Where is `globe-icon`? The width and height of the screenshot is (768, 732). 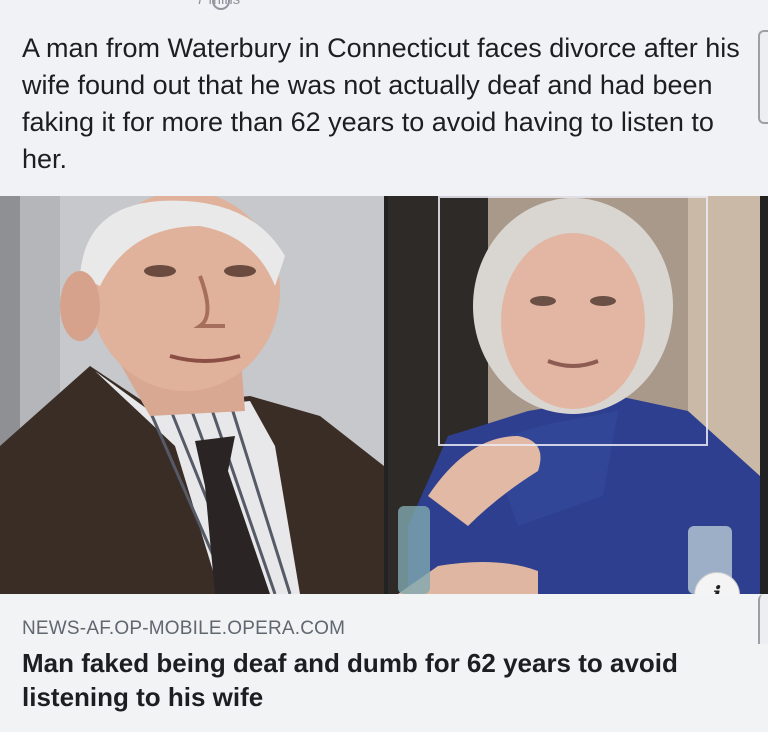 globe-icon is located at coordinates (221, 5).